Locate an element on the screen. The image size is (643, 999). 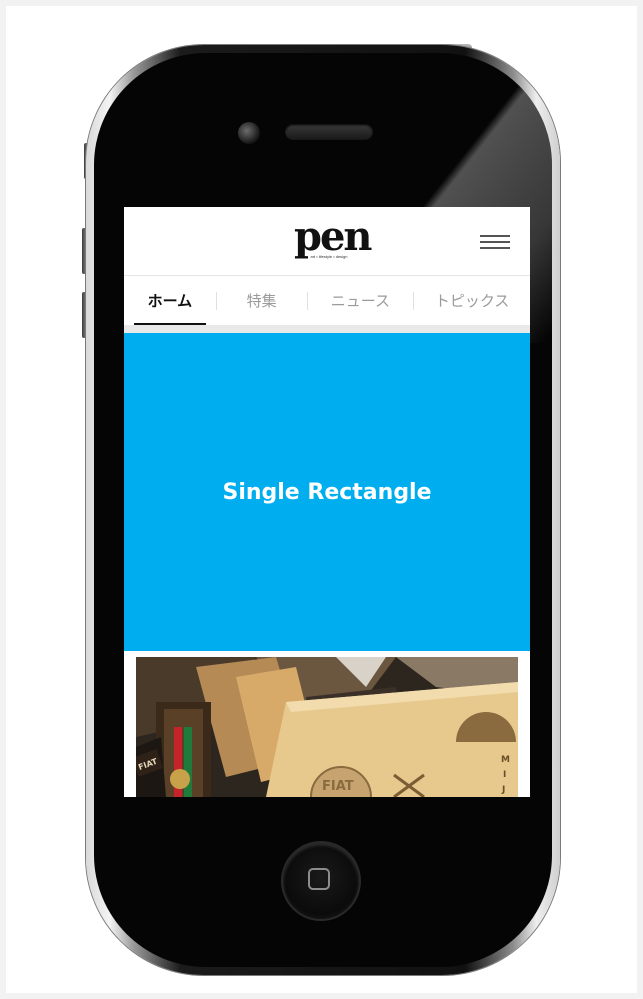
site-header: pen art • lifestyle • design is located at coordinates (327, 241).